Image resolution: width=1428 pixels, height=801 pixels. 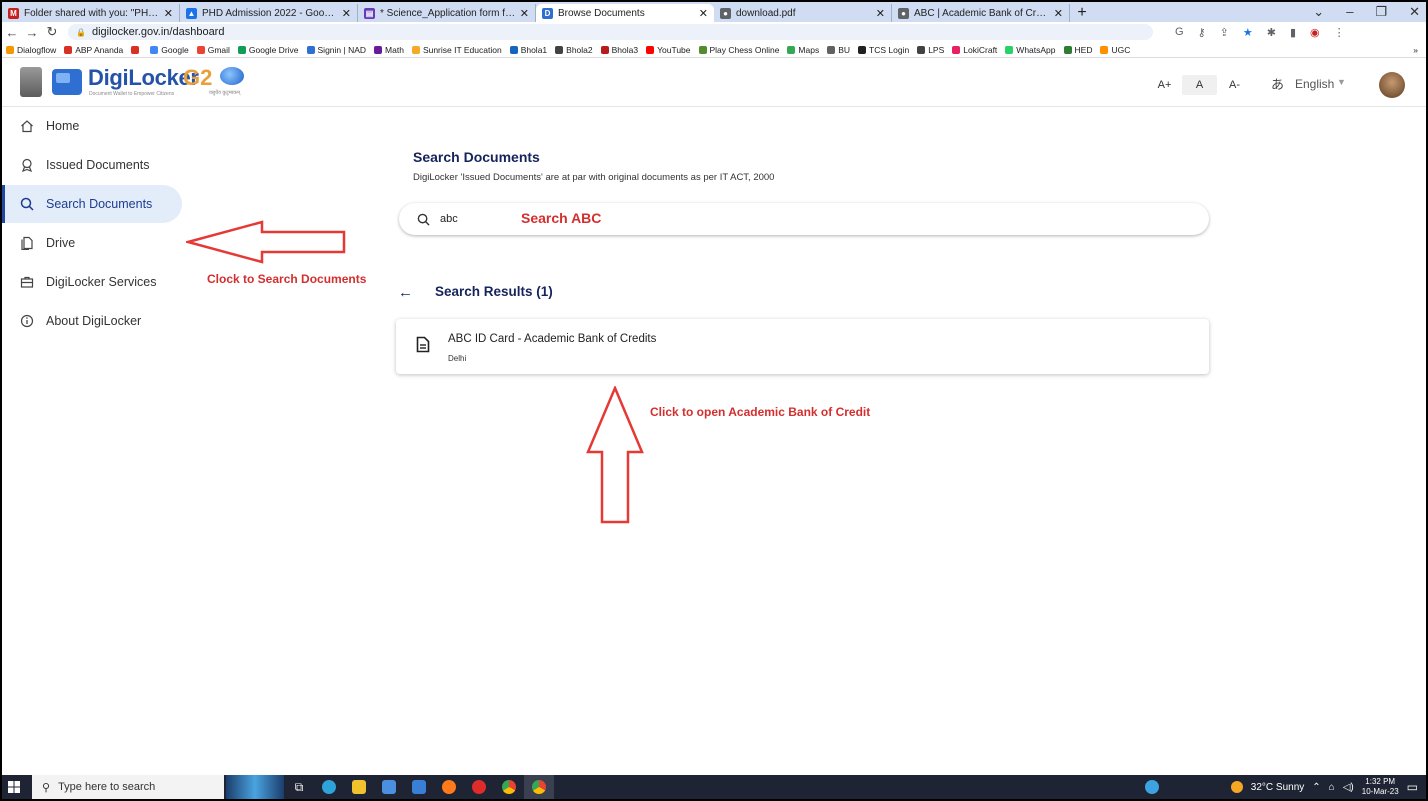 I want to click on clock-time: 1:32 PM, so click(x=1380, y=781).